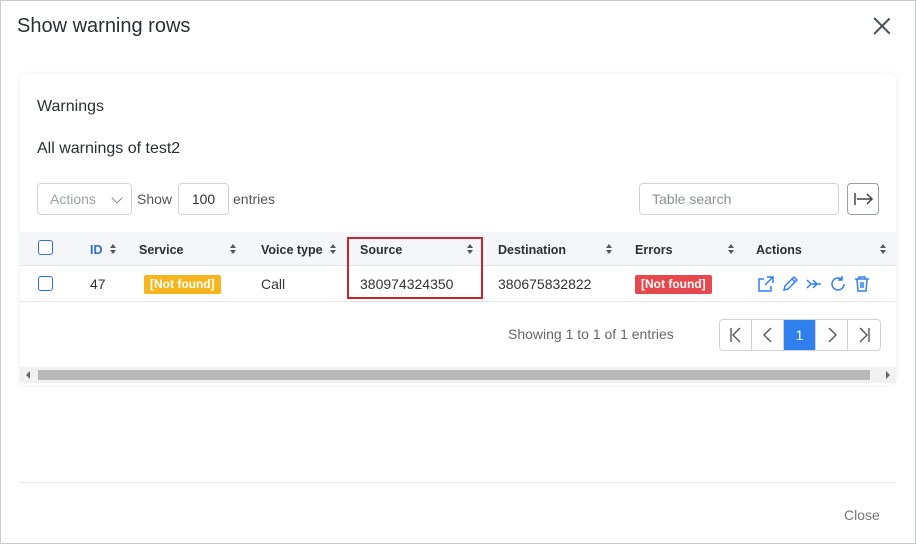  What do you see at coordinates (96, 250) in the screenshot?
I see `column-header-id: ID` at bounding box center [96, 250].